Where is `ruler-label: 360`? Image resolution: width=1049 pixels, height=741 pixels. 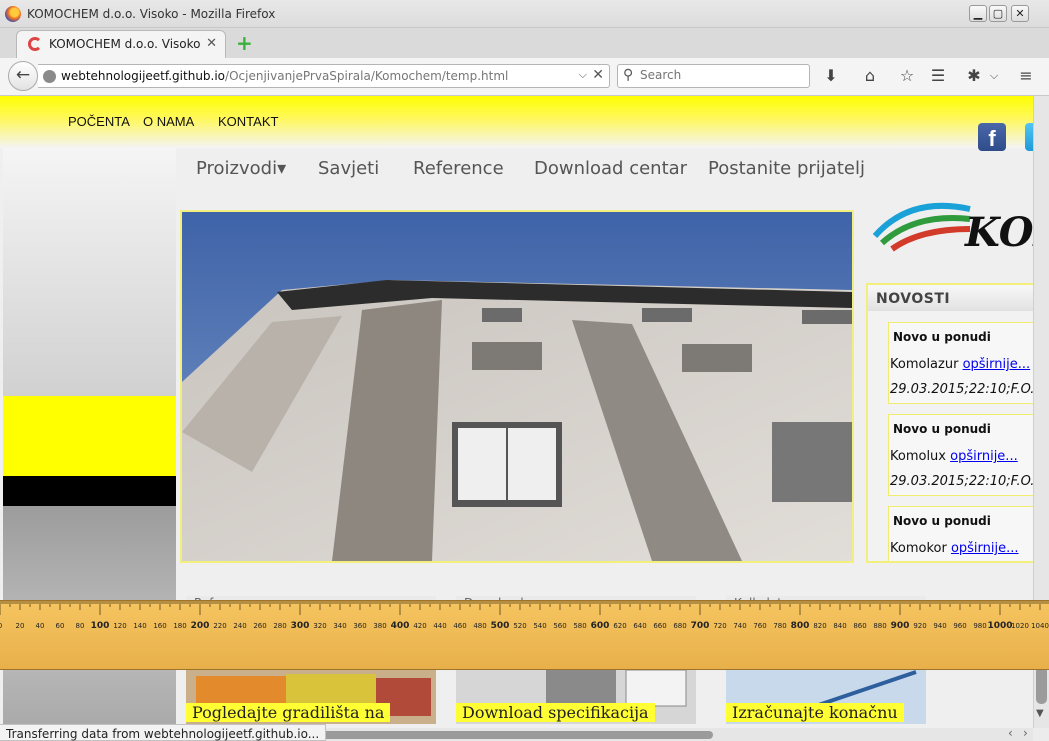 ruler-label: 360 is located at coordinates (359, 626).